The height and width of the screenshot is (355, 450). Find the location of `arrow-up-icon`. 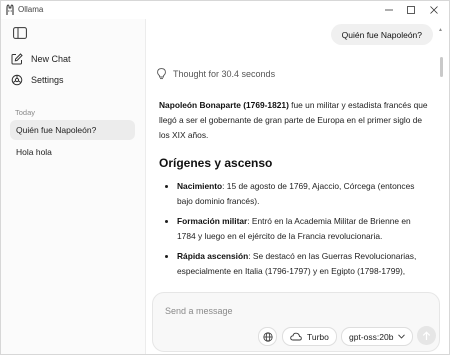

arrow-up-icon is located at coordinates (426, 335).